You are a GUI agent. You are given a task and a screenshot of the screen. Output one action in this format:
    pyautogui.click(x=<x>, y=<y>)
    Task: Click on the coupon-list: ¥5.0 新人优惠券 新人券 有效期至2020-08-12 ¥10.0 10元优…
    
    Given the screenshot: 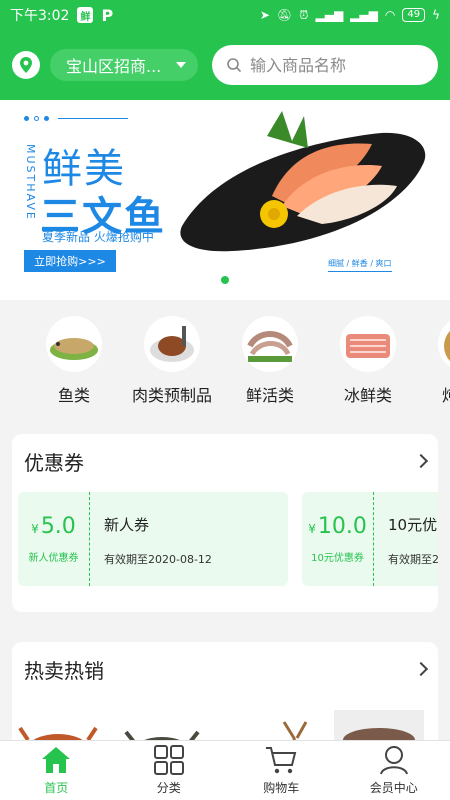 What is the action you would take?
    pyautogui.click(x=225, y=548)
    